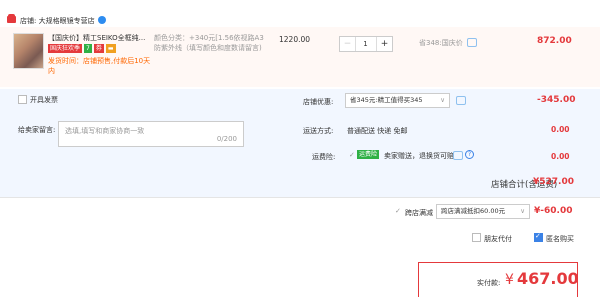  I want to click on friend-pay-label: 朋友代付, so click(498, 239).